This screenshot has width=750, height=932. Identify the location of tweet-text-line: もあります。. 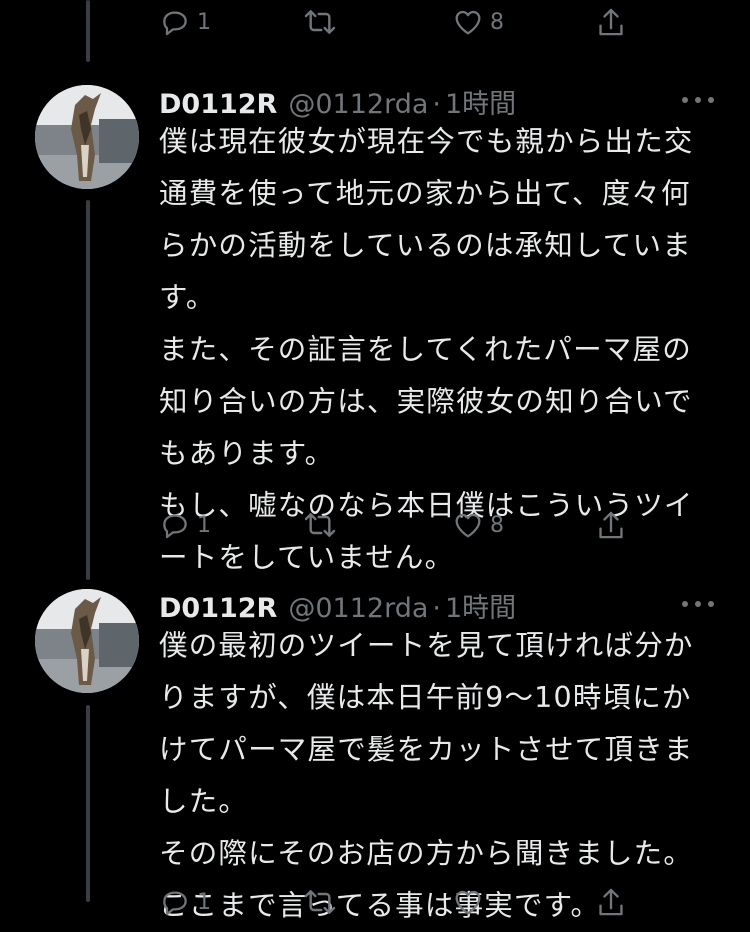
(247, 453).